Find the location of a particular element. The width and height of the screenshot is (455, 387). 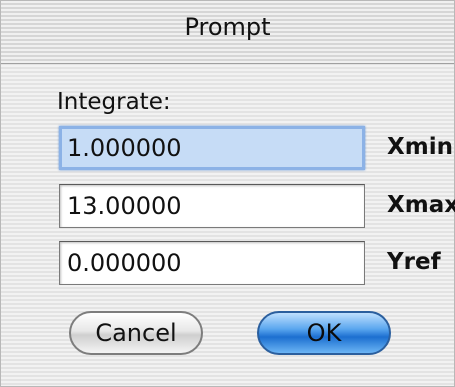

yref-input: 0.000000 is located at coordinates (212, 263).